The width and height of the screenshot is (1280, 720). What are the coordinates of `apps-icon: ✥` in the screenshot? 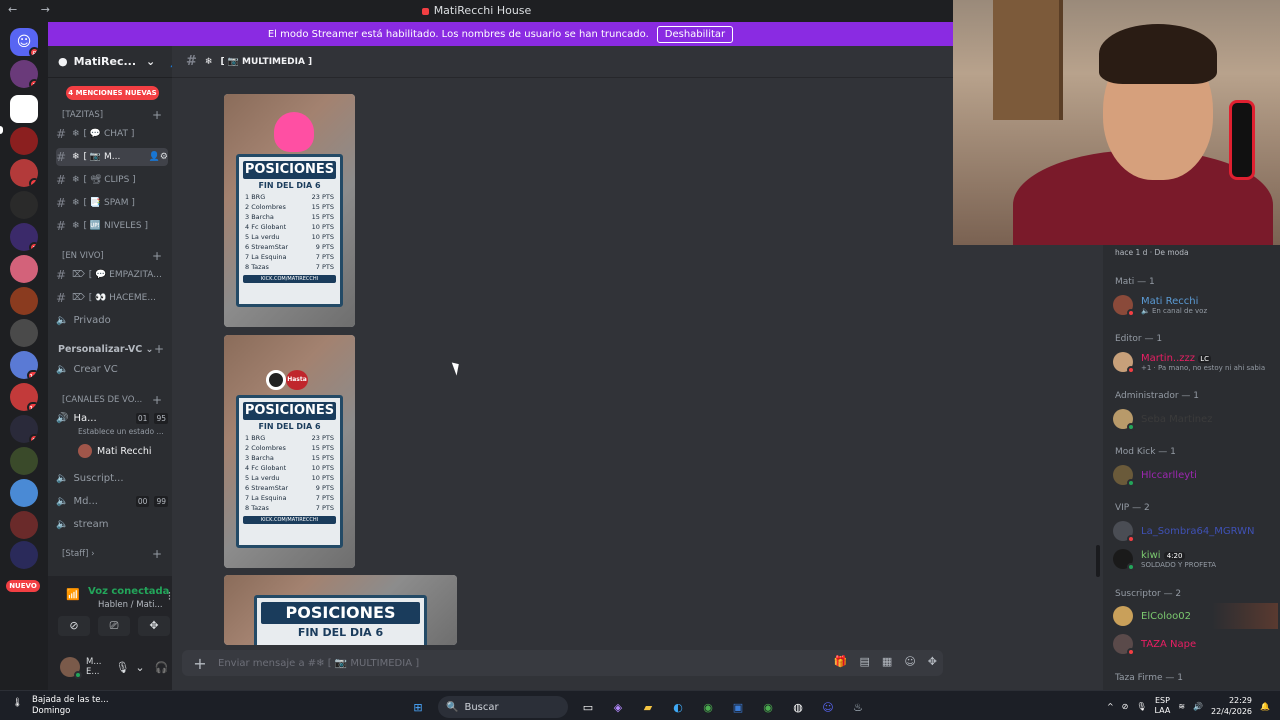 It's located at (932, 661).